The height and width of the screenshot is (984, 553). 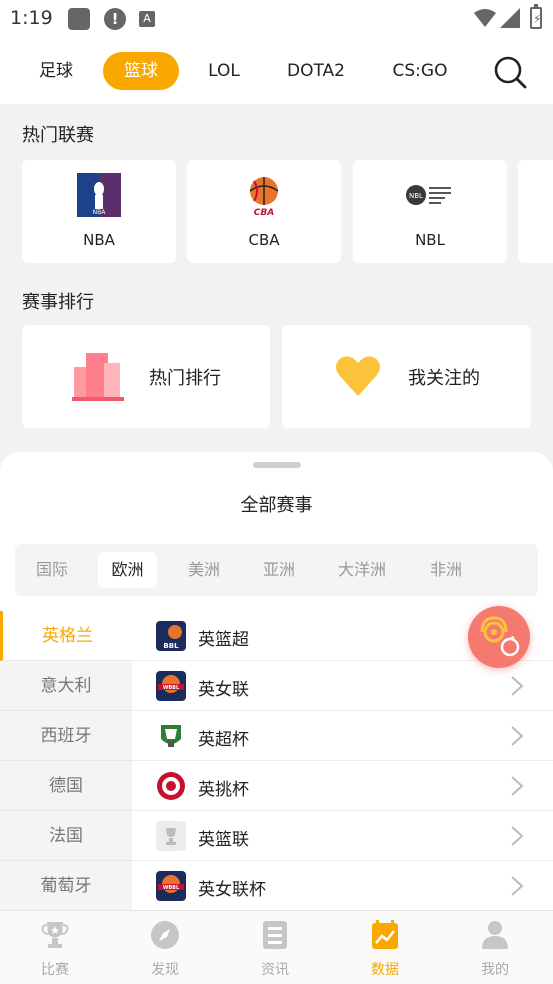 I want to click on region-tab-asia: 亚洲, so click(x=279, y=570).